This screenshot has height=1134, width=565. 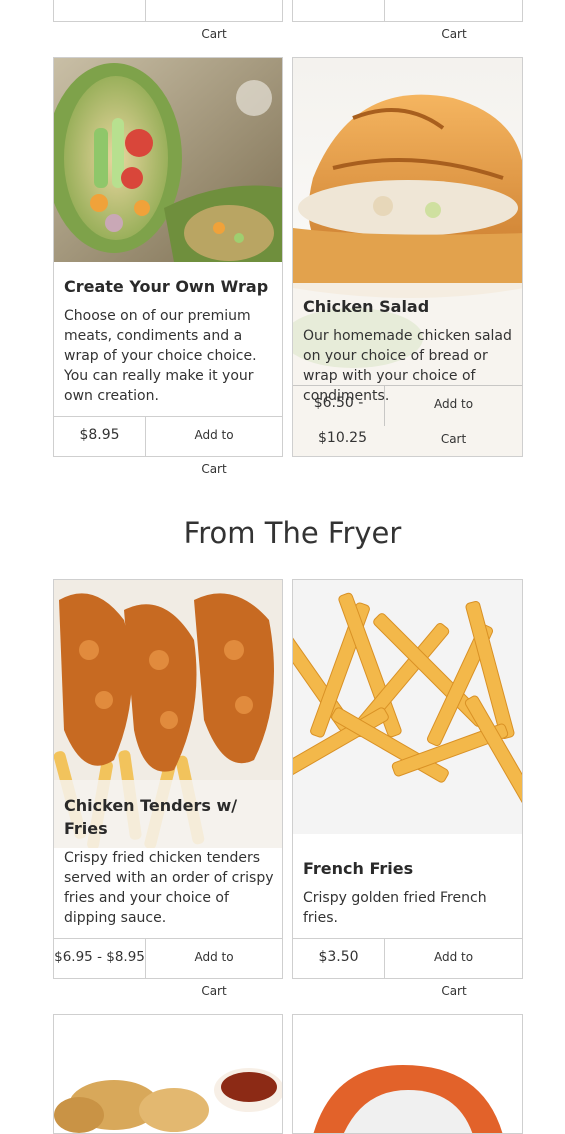 I want to click on card-title: Chicken Tenders w/ Fries, so click(x=151, y=817).